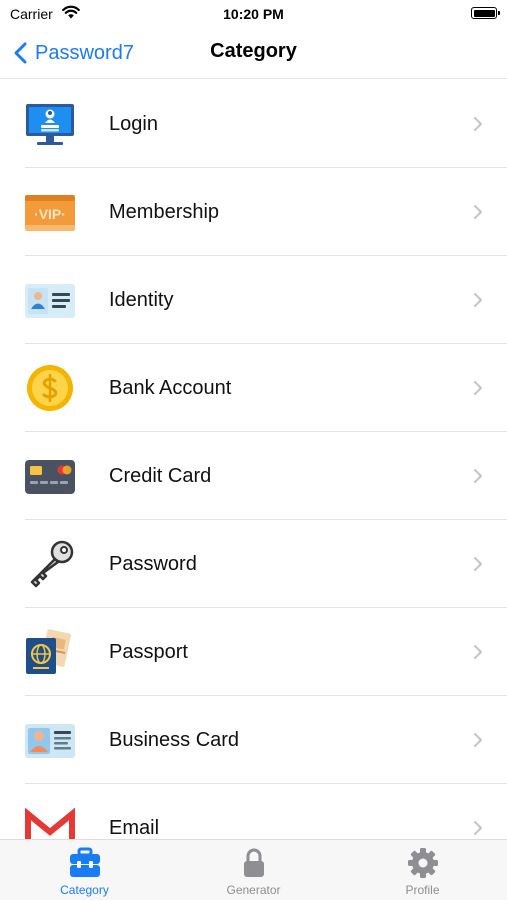 This screenshot has height=900, width=507. Describe the element at coordinates (133, 124) in the screenshot. I see `category-label: Login` at that location.